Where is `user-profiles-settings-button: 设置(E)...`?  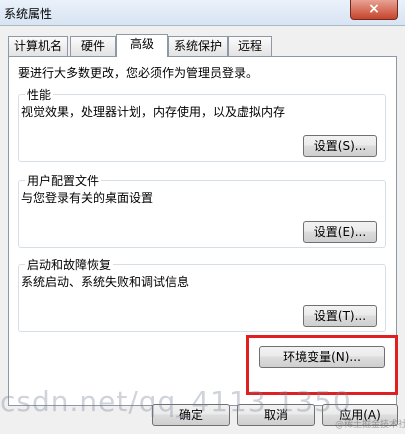 user-profiles-settings-button: 设置(E)... is located at coordinates (340, 232).